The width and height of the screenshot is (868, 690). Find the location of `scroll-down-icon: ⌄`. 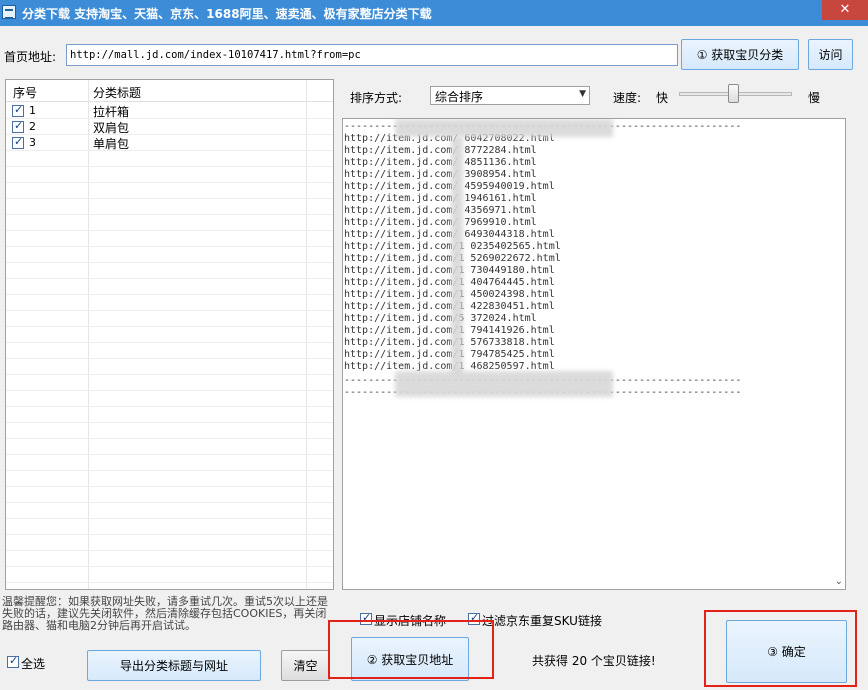

scroll-down-icon: ⌄ is located at coordinates (839, 581).